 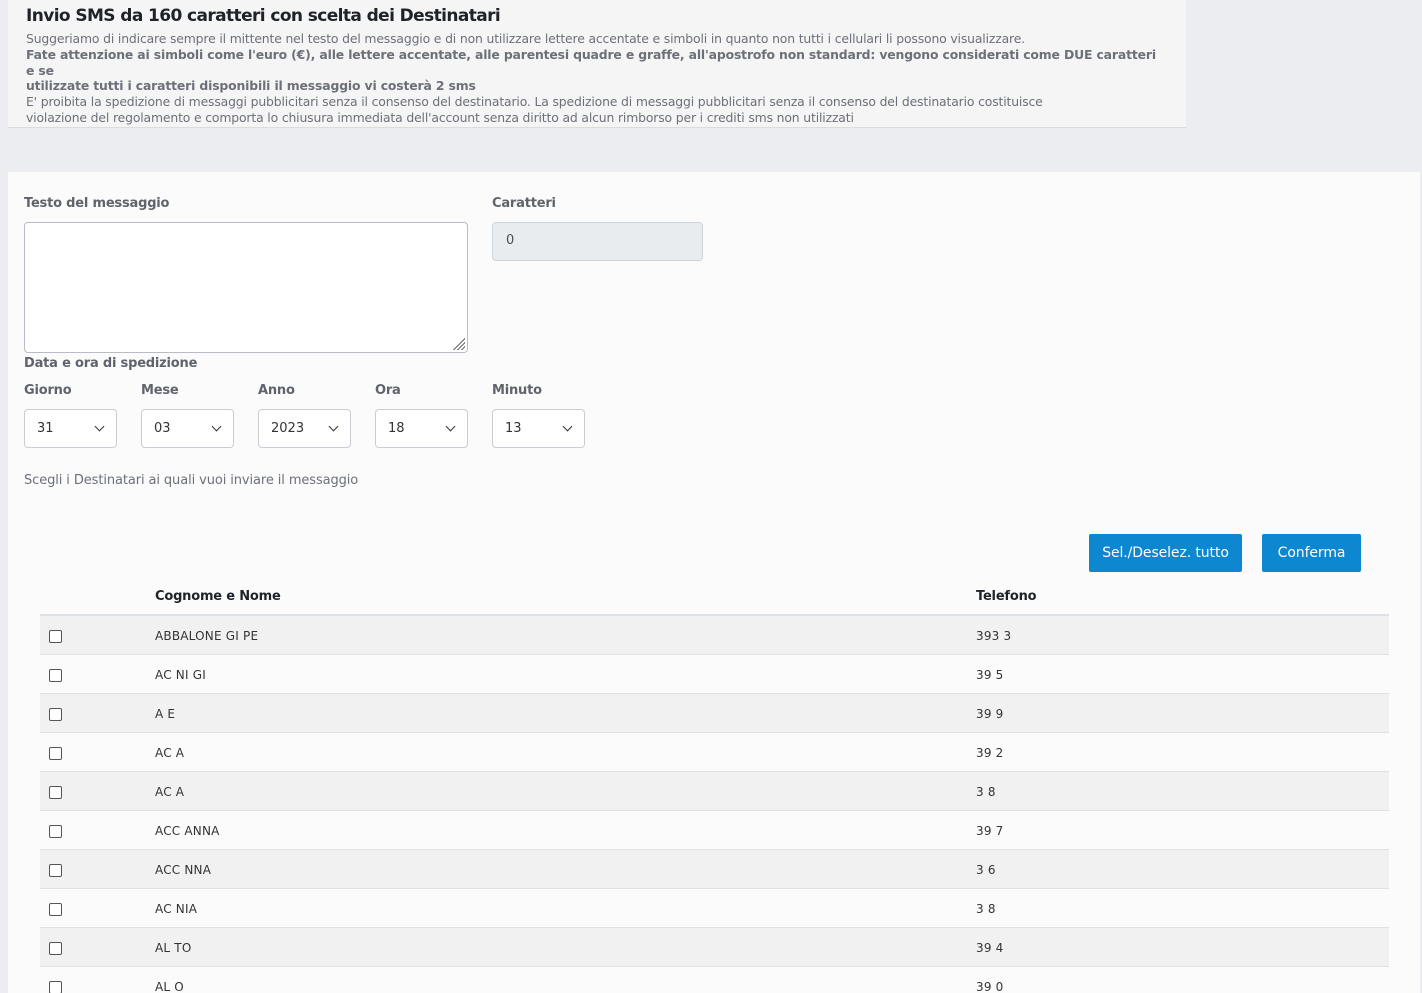 I want to click on row-phone: 39 5, so click(x=990, y=675).